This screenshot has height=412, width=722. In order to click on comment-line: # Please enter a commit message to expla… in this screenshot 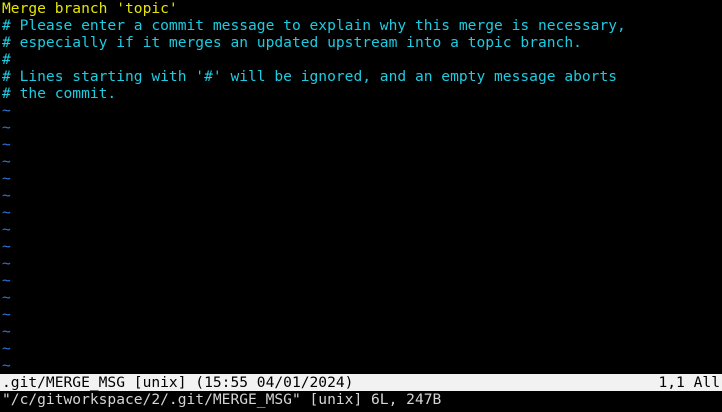, I will do `click(314, 25)`.